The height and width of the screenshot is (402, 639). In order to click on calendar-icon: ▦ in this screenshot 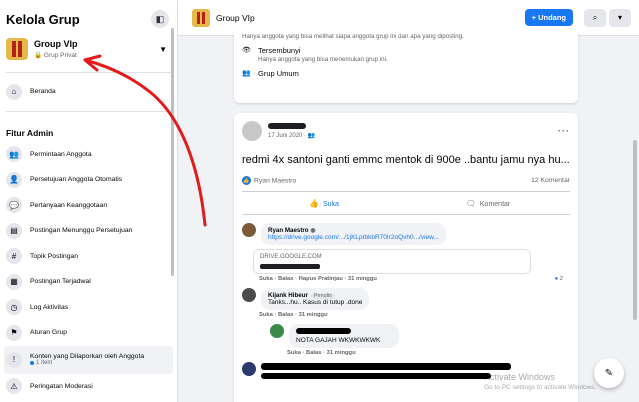, I will do `click(14, 281)`.